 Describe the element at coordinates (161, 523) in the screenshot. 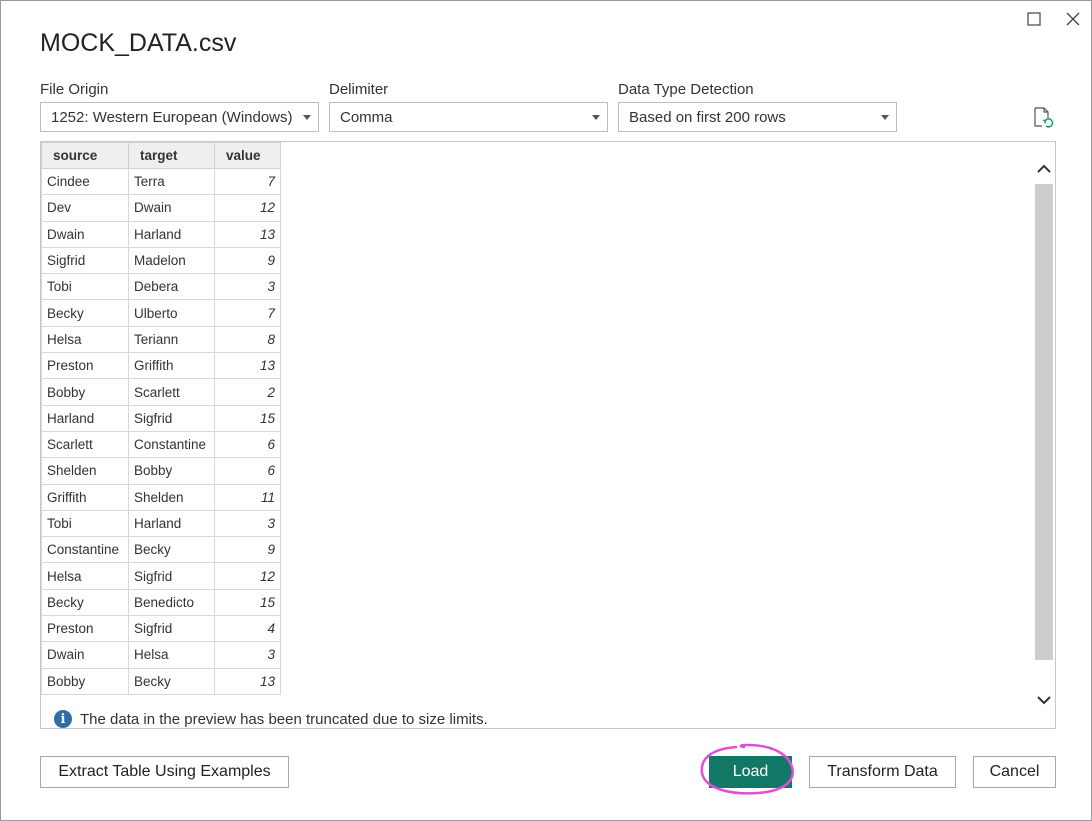

I see `table-row: Tobi Harland 3` at that location.